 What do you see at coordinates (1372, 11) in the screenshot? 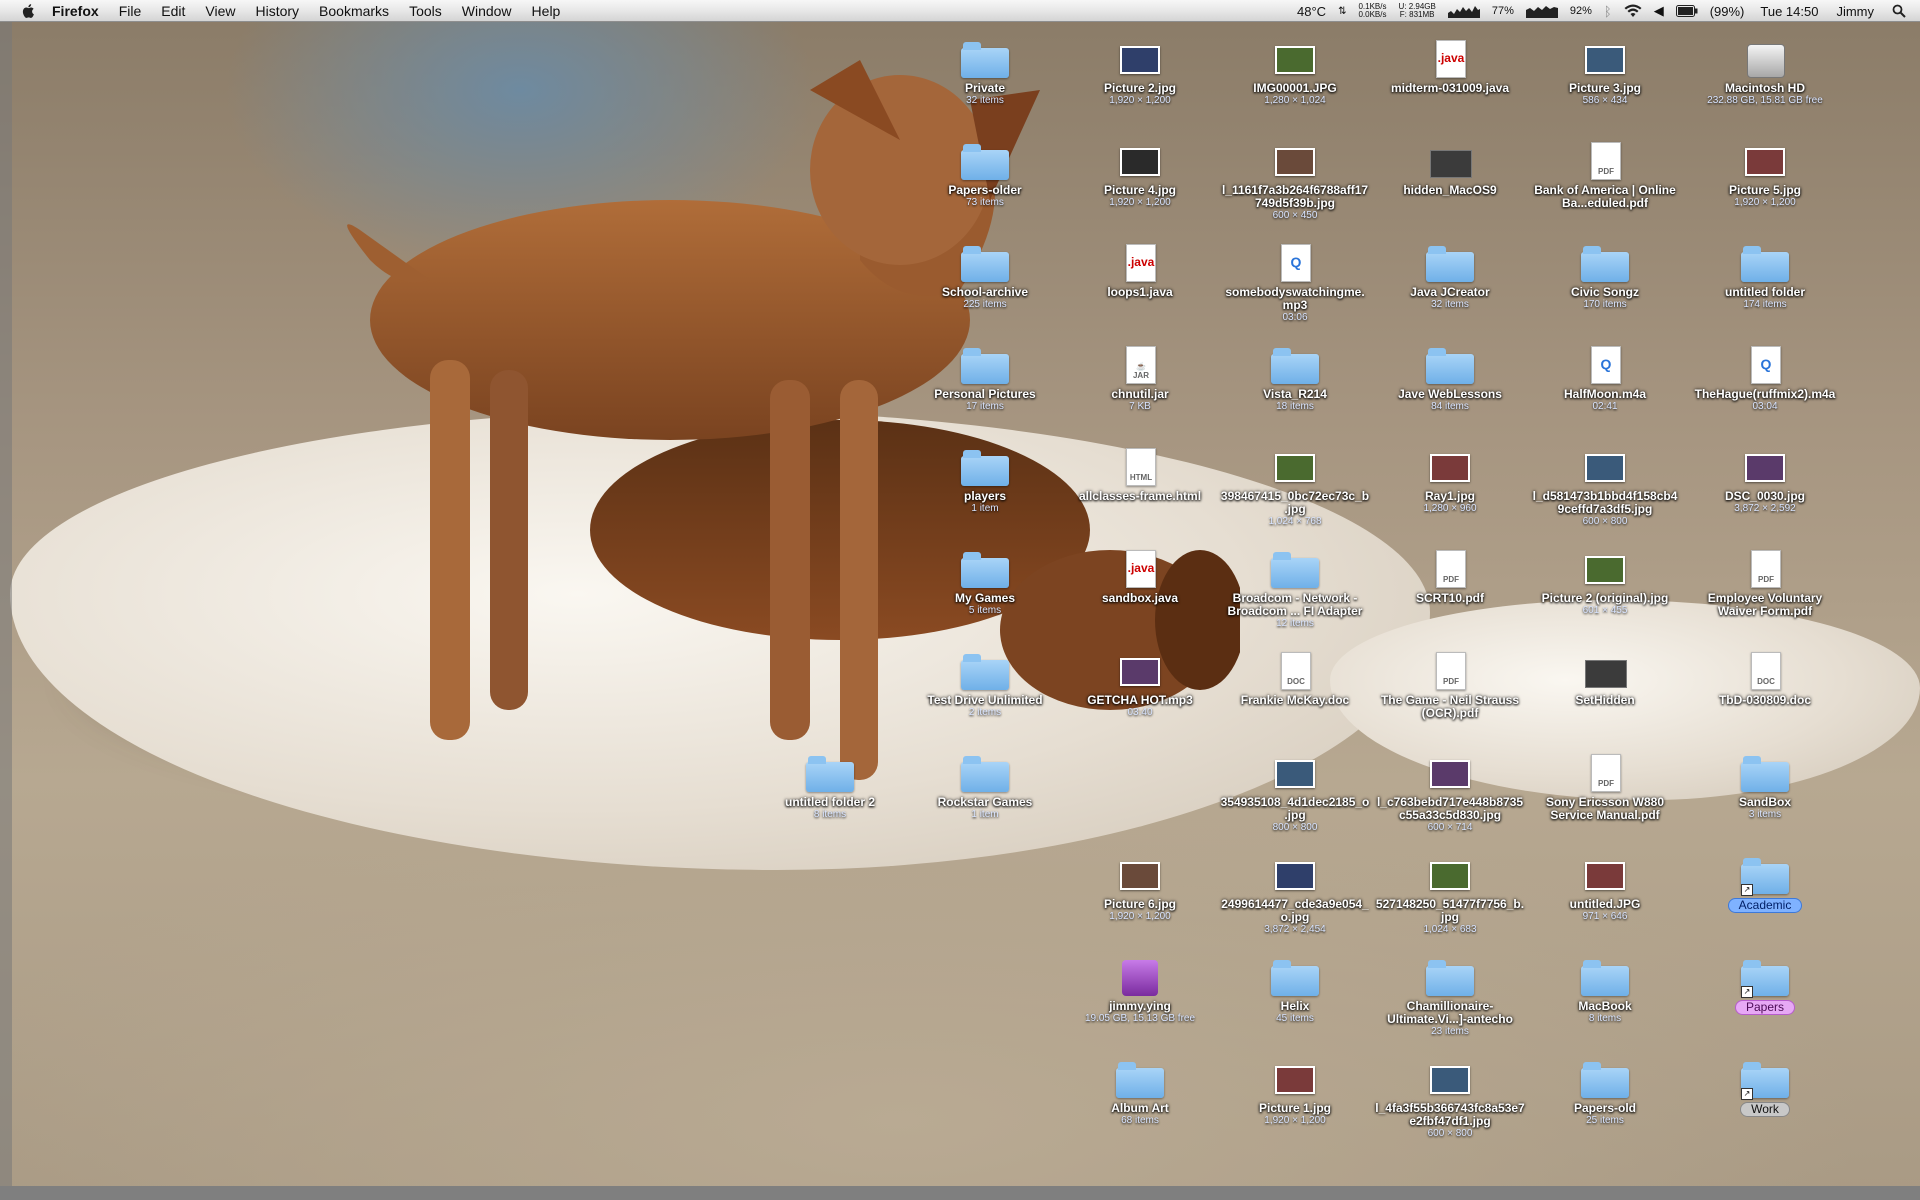
I see `network-monitor: 0.1KB/s 0.0KB/s` at bounding box center [1372, 11].